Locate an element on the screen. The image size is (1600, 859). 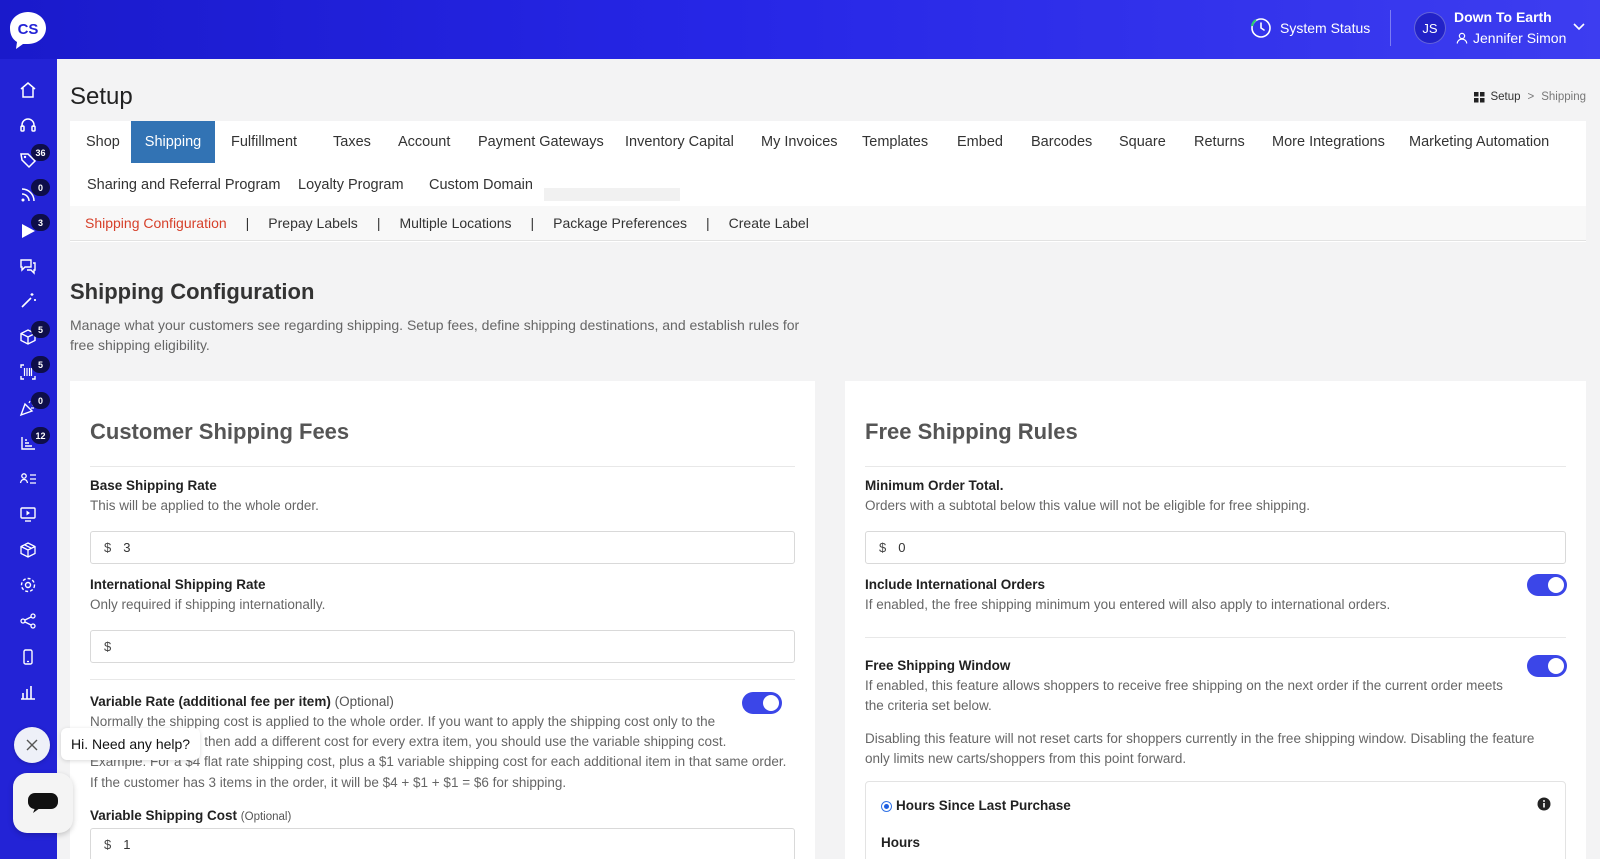
svg-text: CS is located at coordinates (28, 29).